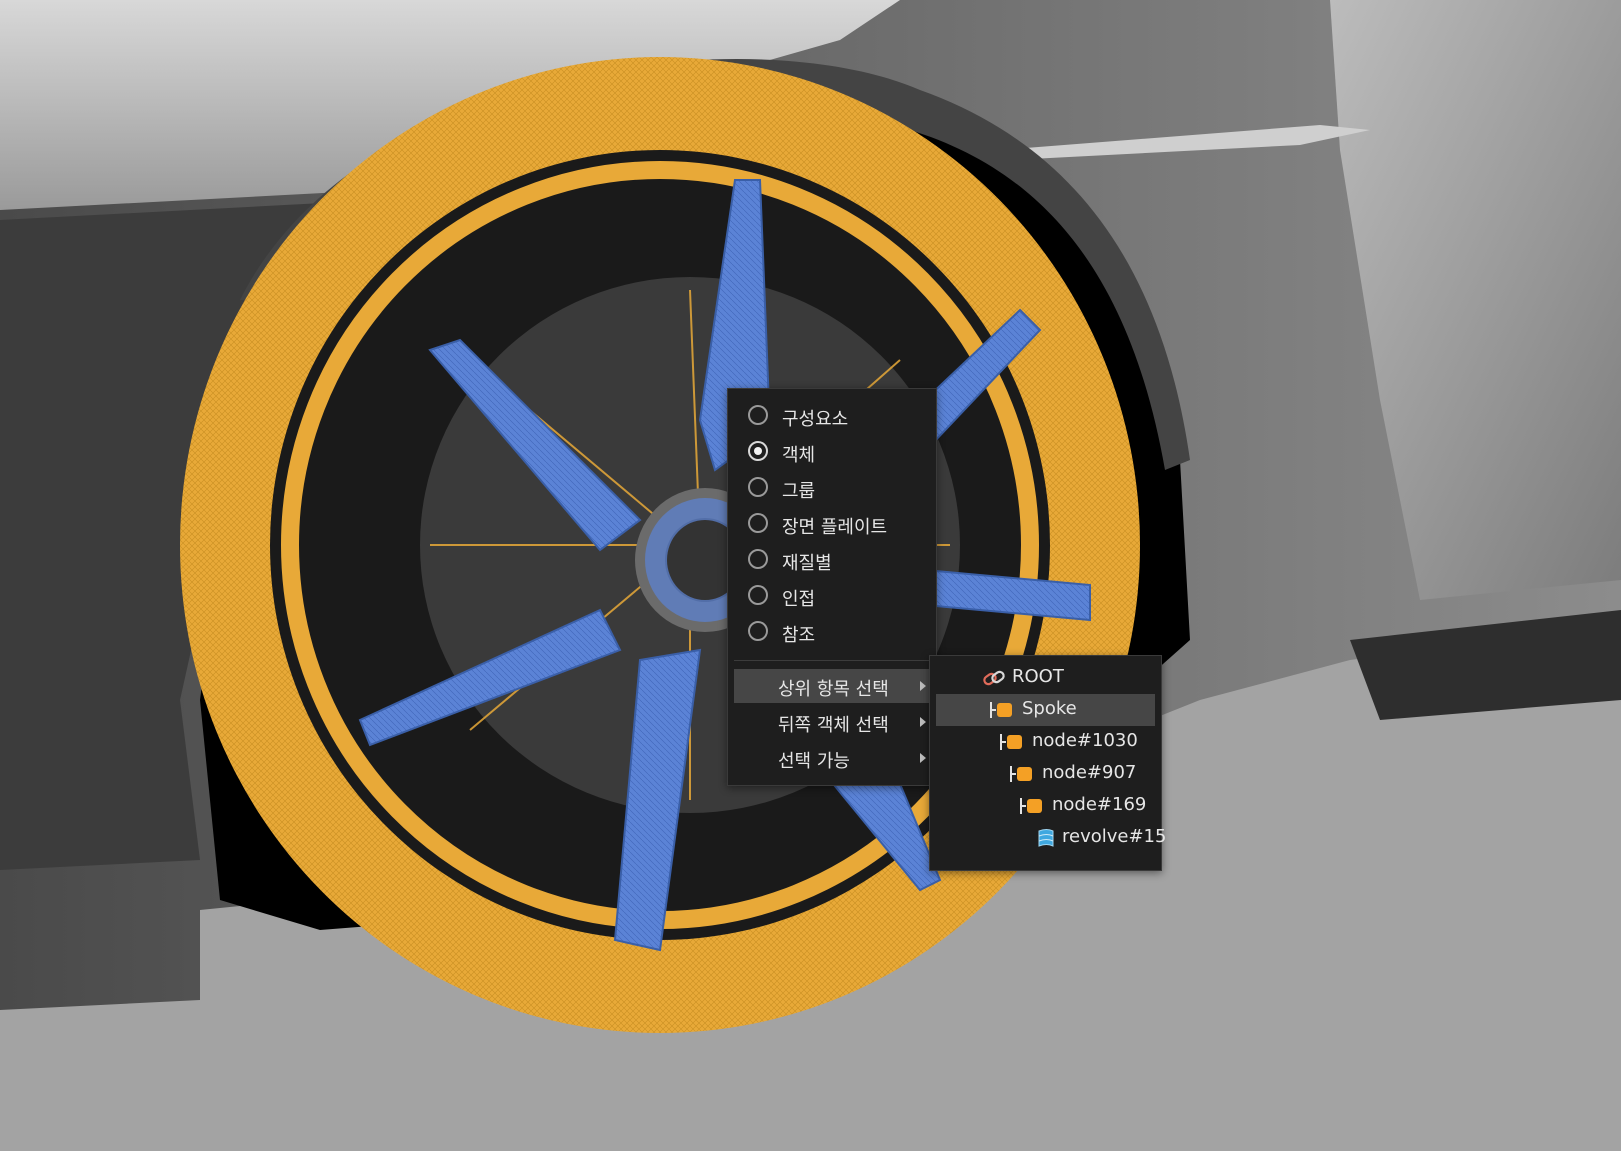 This screenshot has height=1151, width=1621. Describe the element at coordinates (833, 689) in the screenshot. I see `submenu-label: 상위 항목 선택` at that location.